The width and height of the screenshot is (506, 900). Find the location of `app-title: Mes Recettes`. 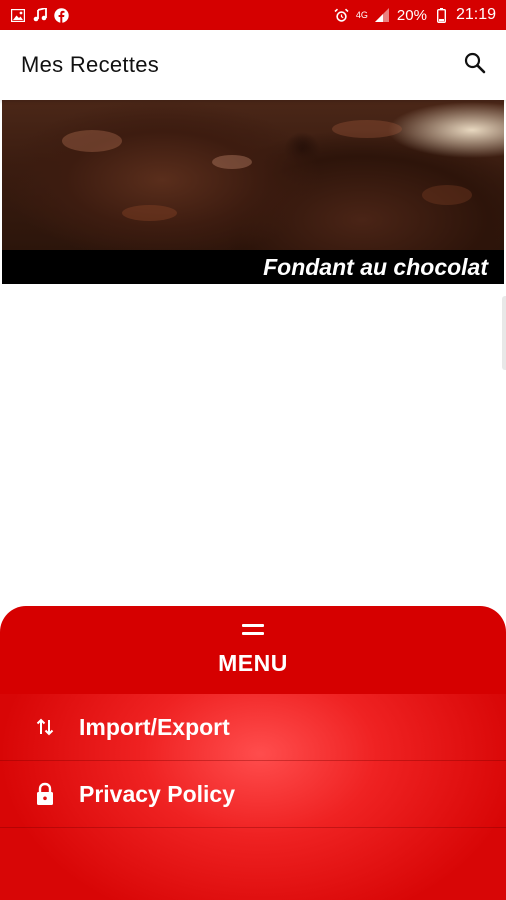

app-title: Mes Recettes is located at coordinates (90, 64).